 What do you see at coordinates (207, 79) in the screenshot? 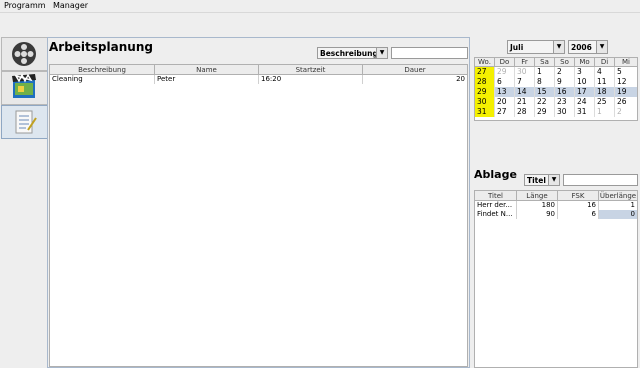
I see `cell-name: Peter` at bounding box center [207, 79].